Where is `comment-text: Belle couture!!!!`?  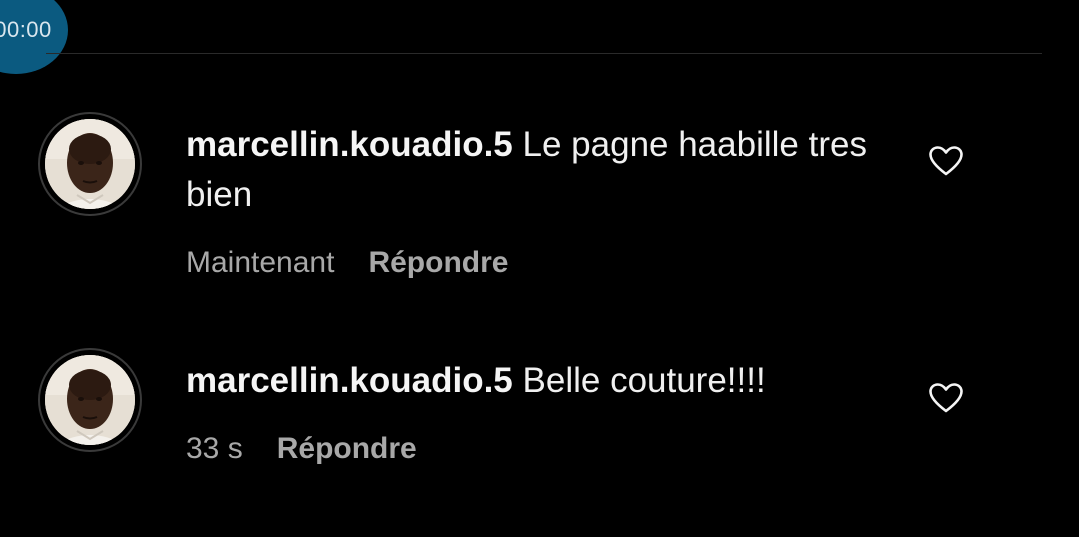 comment-text: Belle couture!!!! is located at coordinates (644, 380).